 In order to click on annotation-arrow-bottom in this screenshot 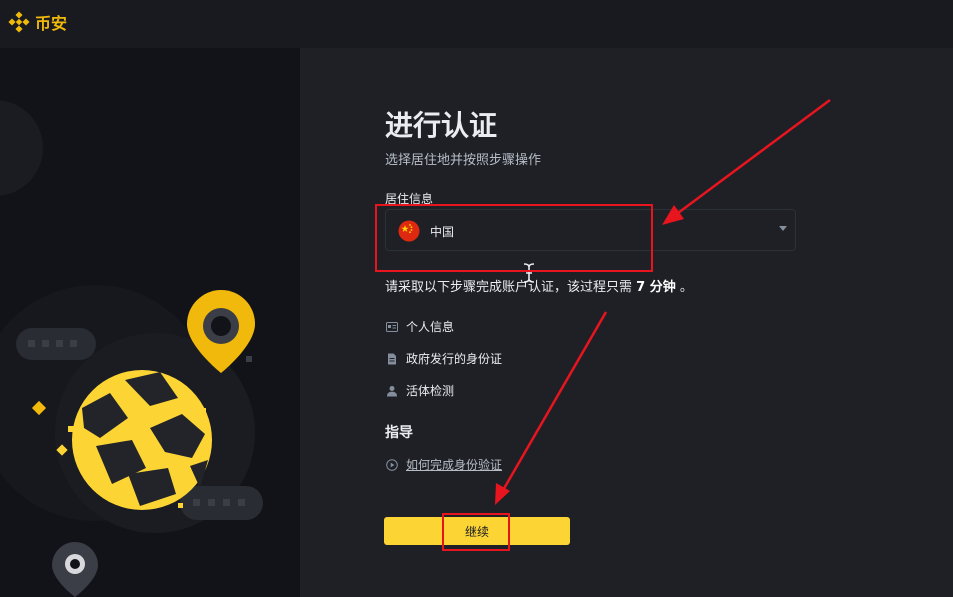, I will do `click(554, 402)`.